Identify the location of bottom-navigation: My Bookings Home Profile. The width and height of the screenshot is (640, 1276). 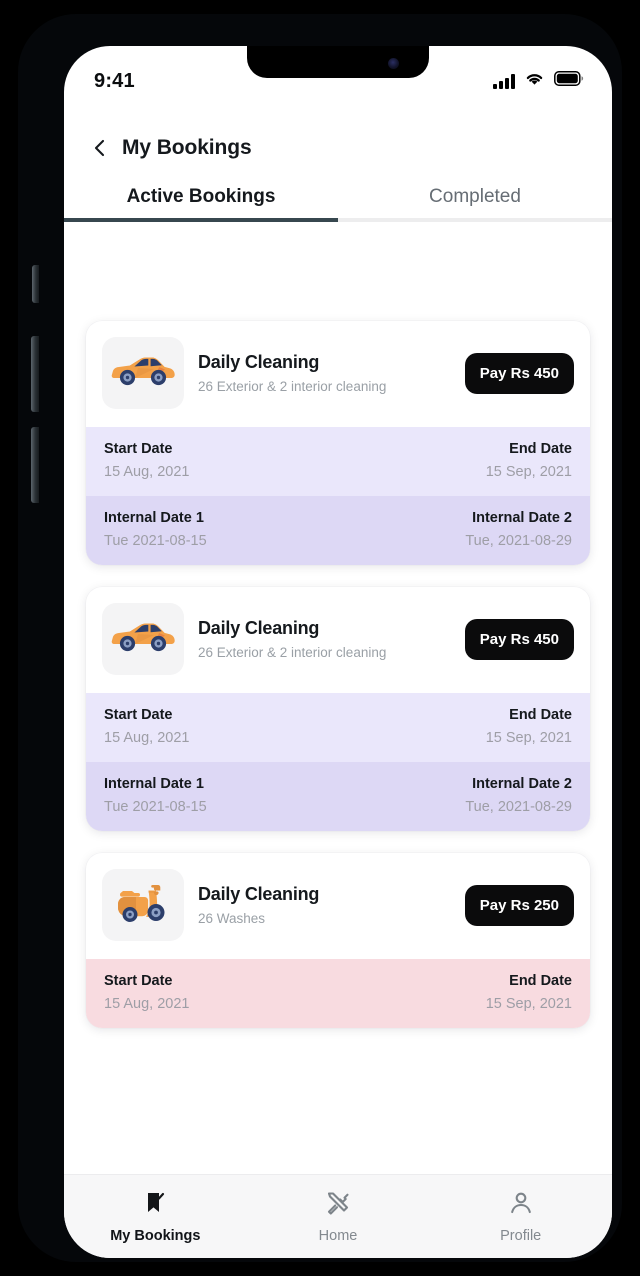
(338, 1216).